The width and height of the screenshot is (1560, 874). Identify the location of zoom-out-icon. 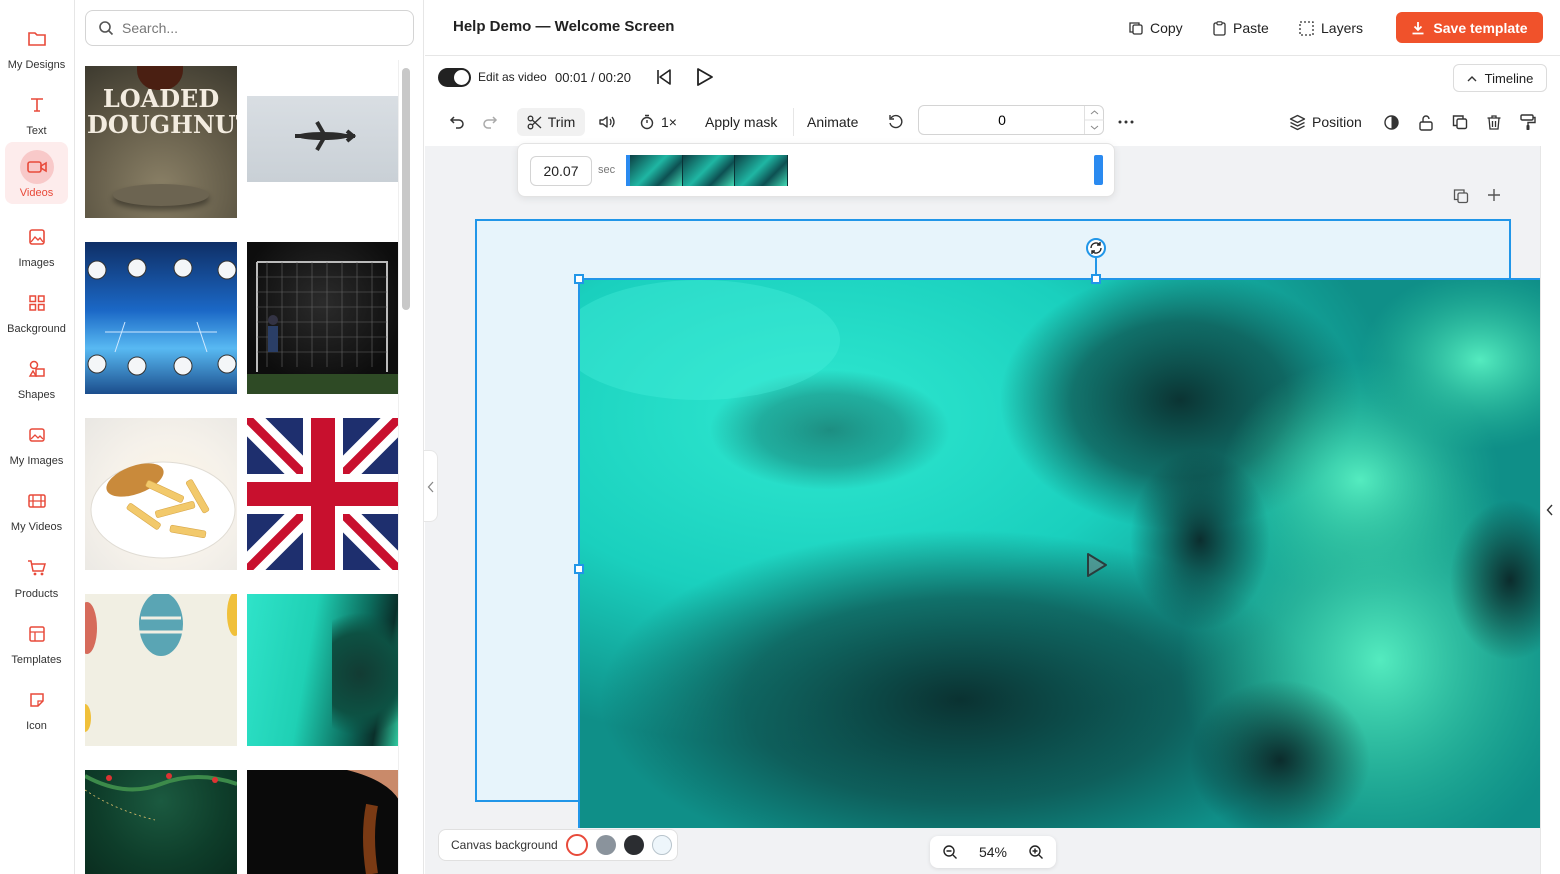
(950, 852).